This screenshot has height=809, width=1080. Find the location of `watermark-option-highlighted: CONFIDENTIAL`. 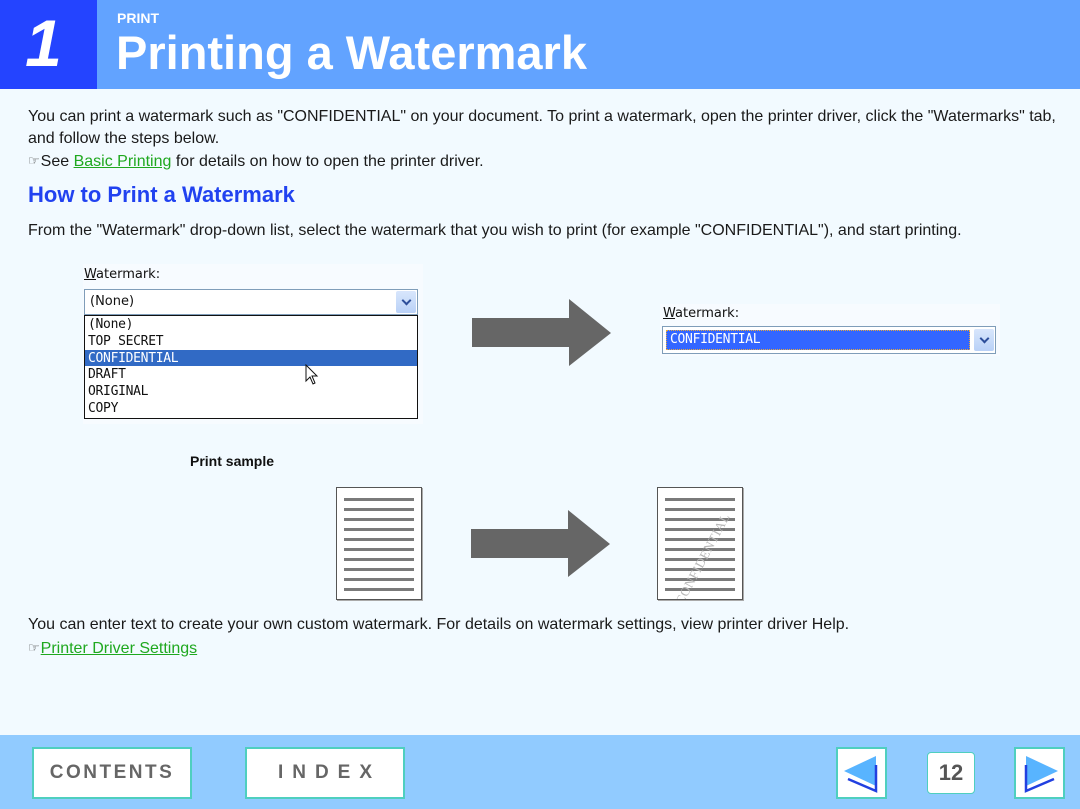

watermark-option-highlighted: CONFIDENTIAL is located at coordinates (251, 358).